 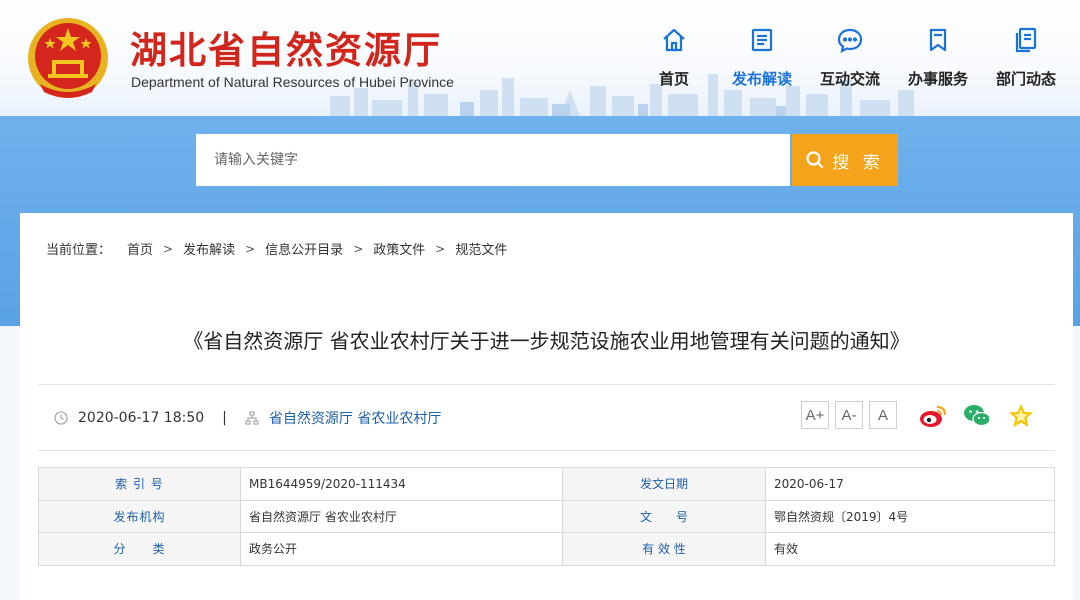 What do you see at coordinates (399, 248) in the screenshot?
I see `breadcrumb-item-policy: 政策文件` at bounding box center [399, 248].